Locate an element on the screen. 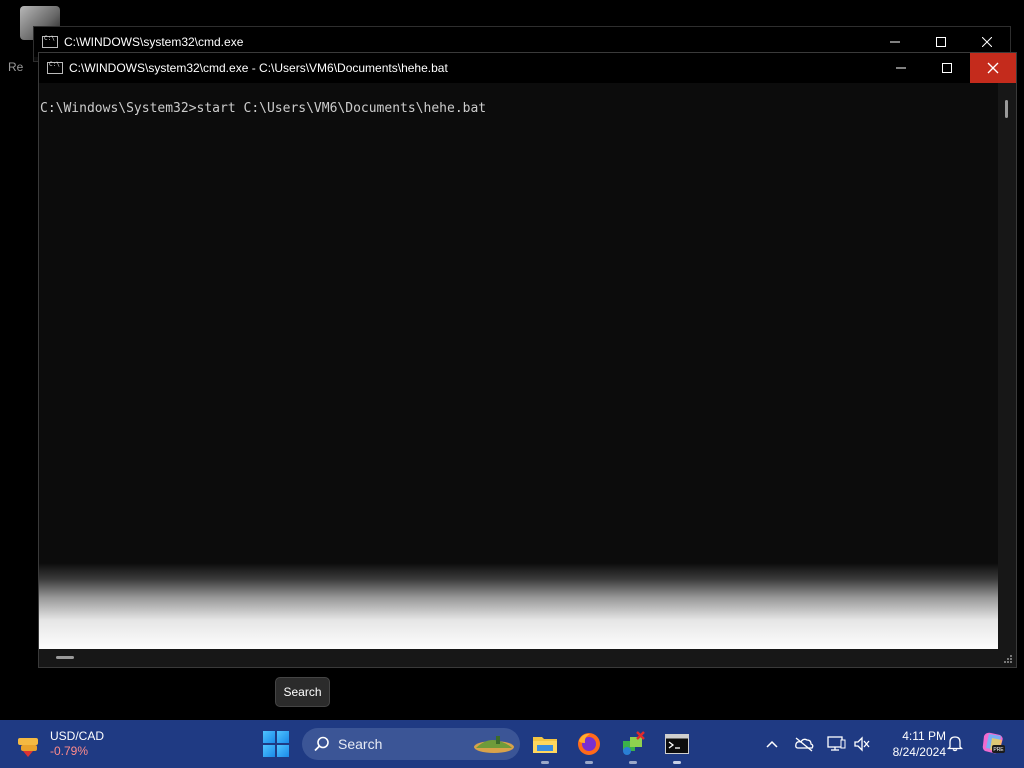 This screenshot has height=768, width=1024. system-tray is located at coordinates (817, 744).